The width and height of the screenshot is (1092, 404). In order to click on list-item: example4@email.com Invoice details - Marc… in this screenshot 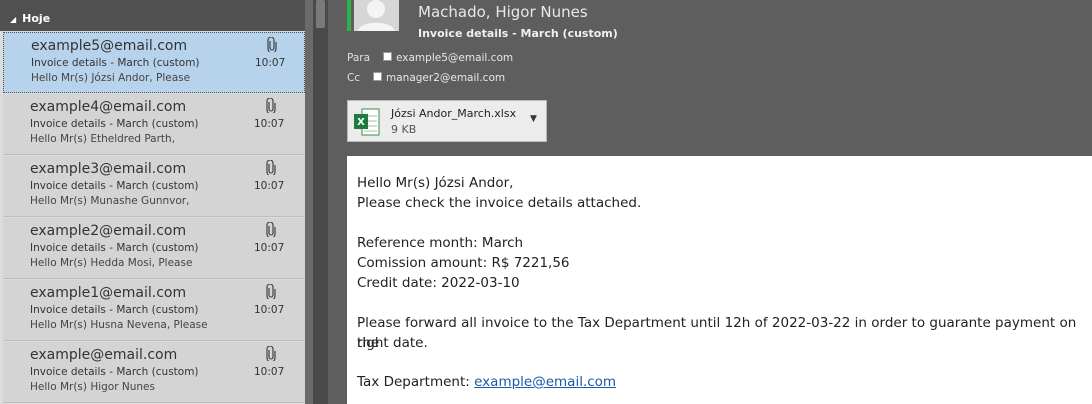, I will do `click(154, 124)`.